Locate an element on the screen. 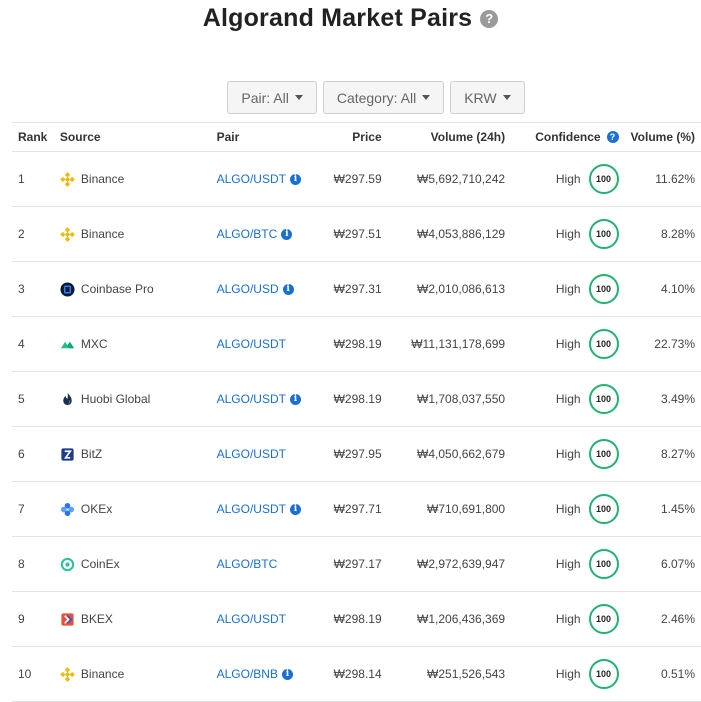 This screenshot has height=702, width=701. source-cell: CoinEx is located at coordinates (132, 564).